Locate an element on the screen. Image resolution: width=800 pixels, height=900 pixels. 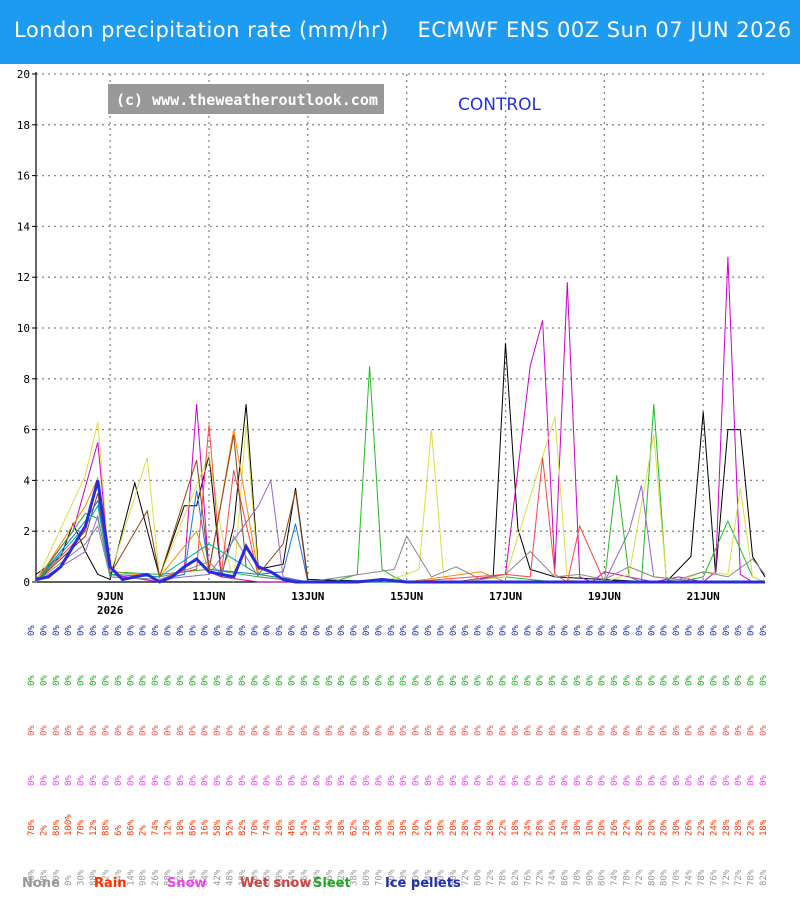
percent-label-none: 26% is located at coordinates (156, 877).